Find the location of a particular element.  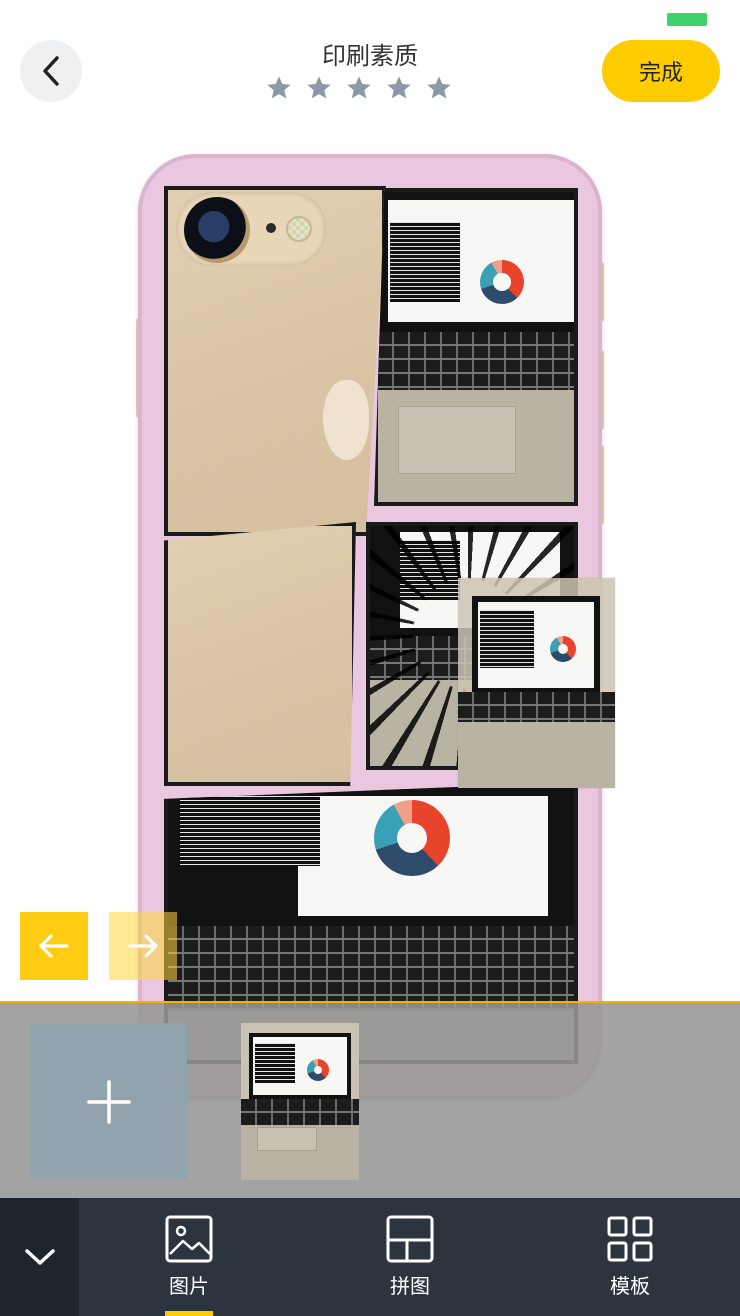

photo-laptop-screen is located at coordinates (476, 262).